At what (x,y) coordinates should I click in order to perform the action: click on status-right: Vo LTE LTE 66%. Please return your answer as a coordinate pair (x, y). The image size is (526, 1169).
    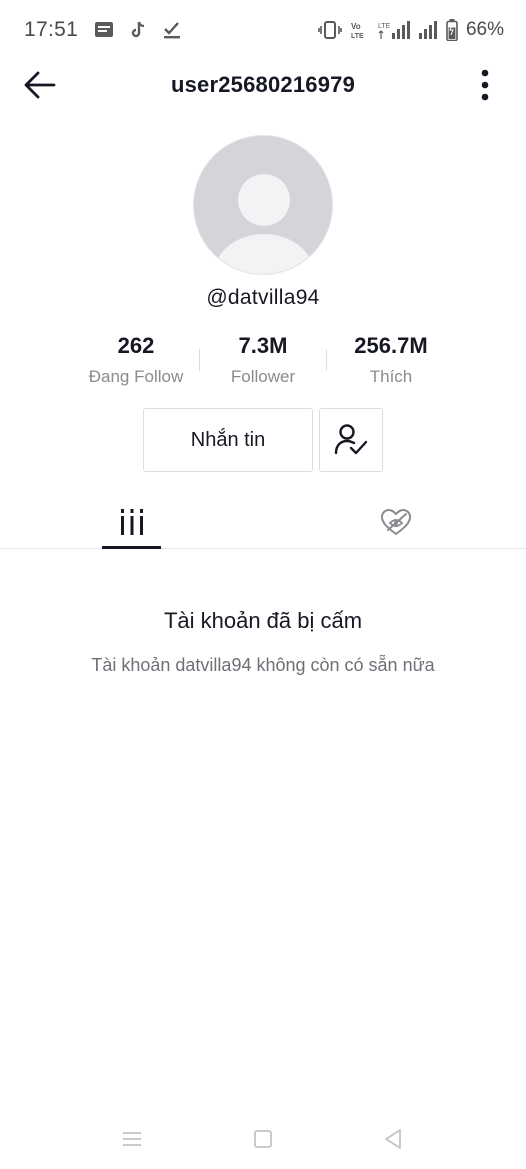
    Looking at the image, I should click on (411, 30).